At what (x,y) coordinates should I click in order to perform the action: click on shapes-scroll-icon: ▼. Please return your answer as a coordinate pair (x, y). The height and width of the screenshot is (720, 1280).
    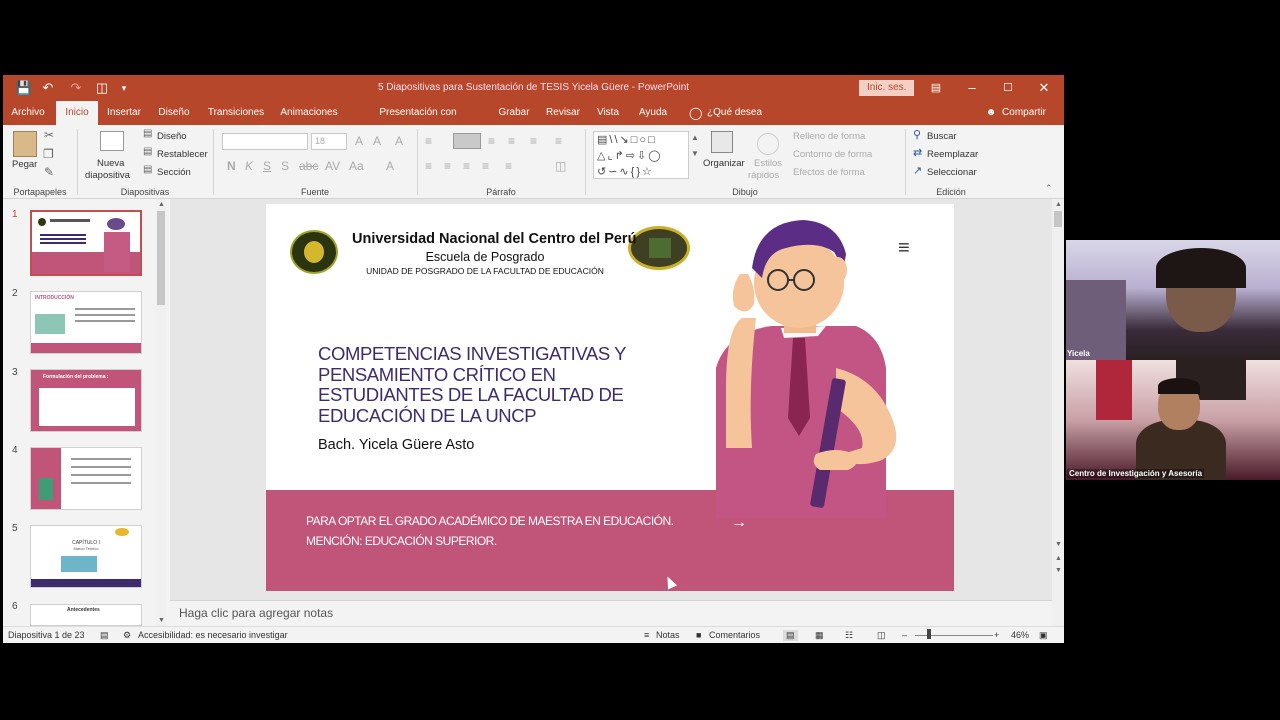
    Looking at the image, I should click on (695, 153).